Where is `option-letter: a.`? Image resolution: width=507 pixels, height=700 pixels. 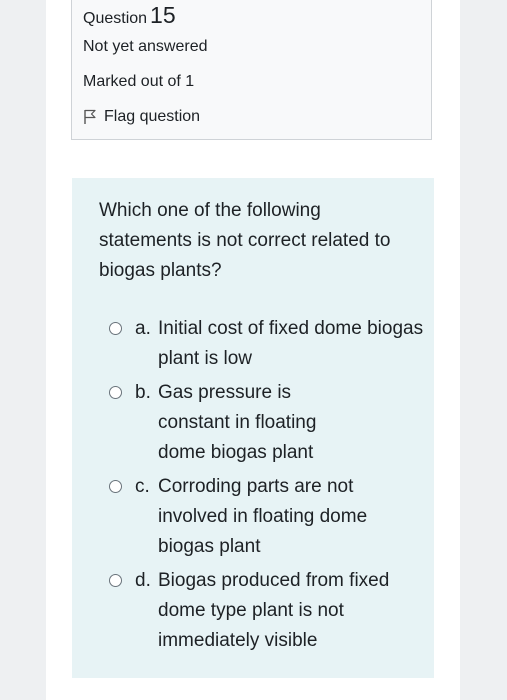
option-letter: a. is located at coordinates (143, 328).